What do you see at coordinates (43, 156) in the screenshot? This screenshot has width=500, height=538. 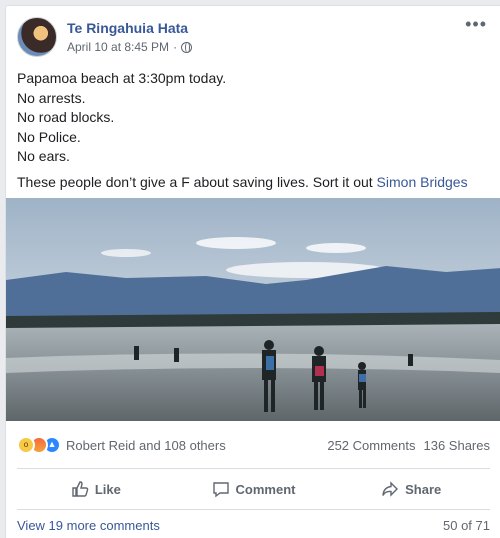 I see `post-line: No ears.` at bounding box center [43, 156].